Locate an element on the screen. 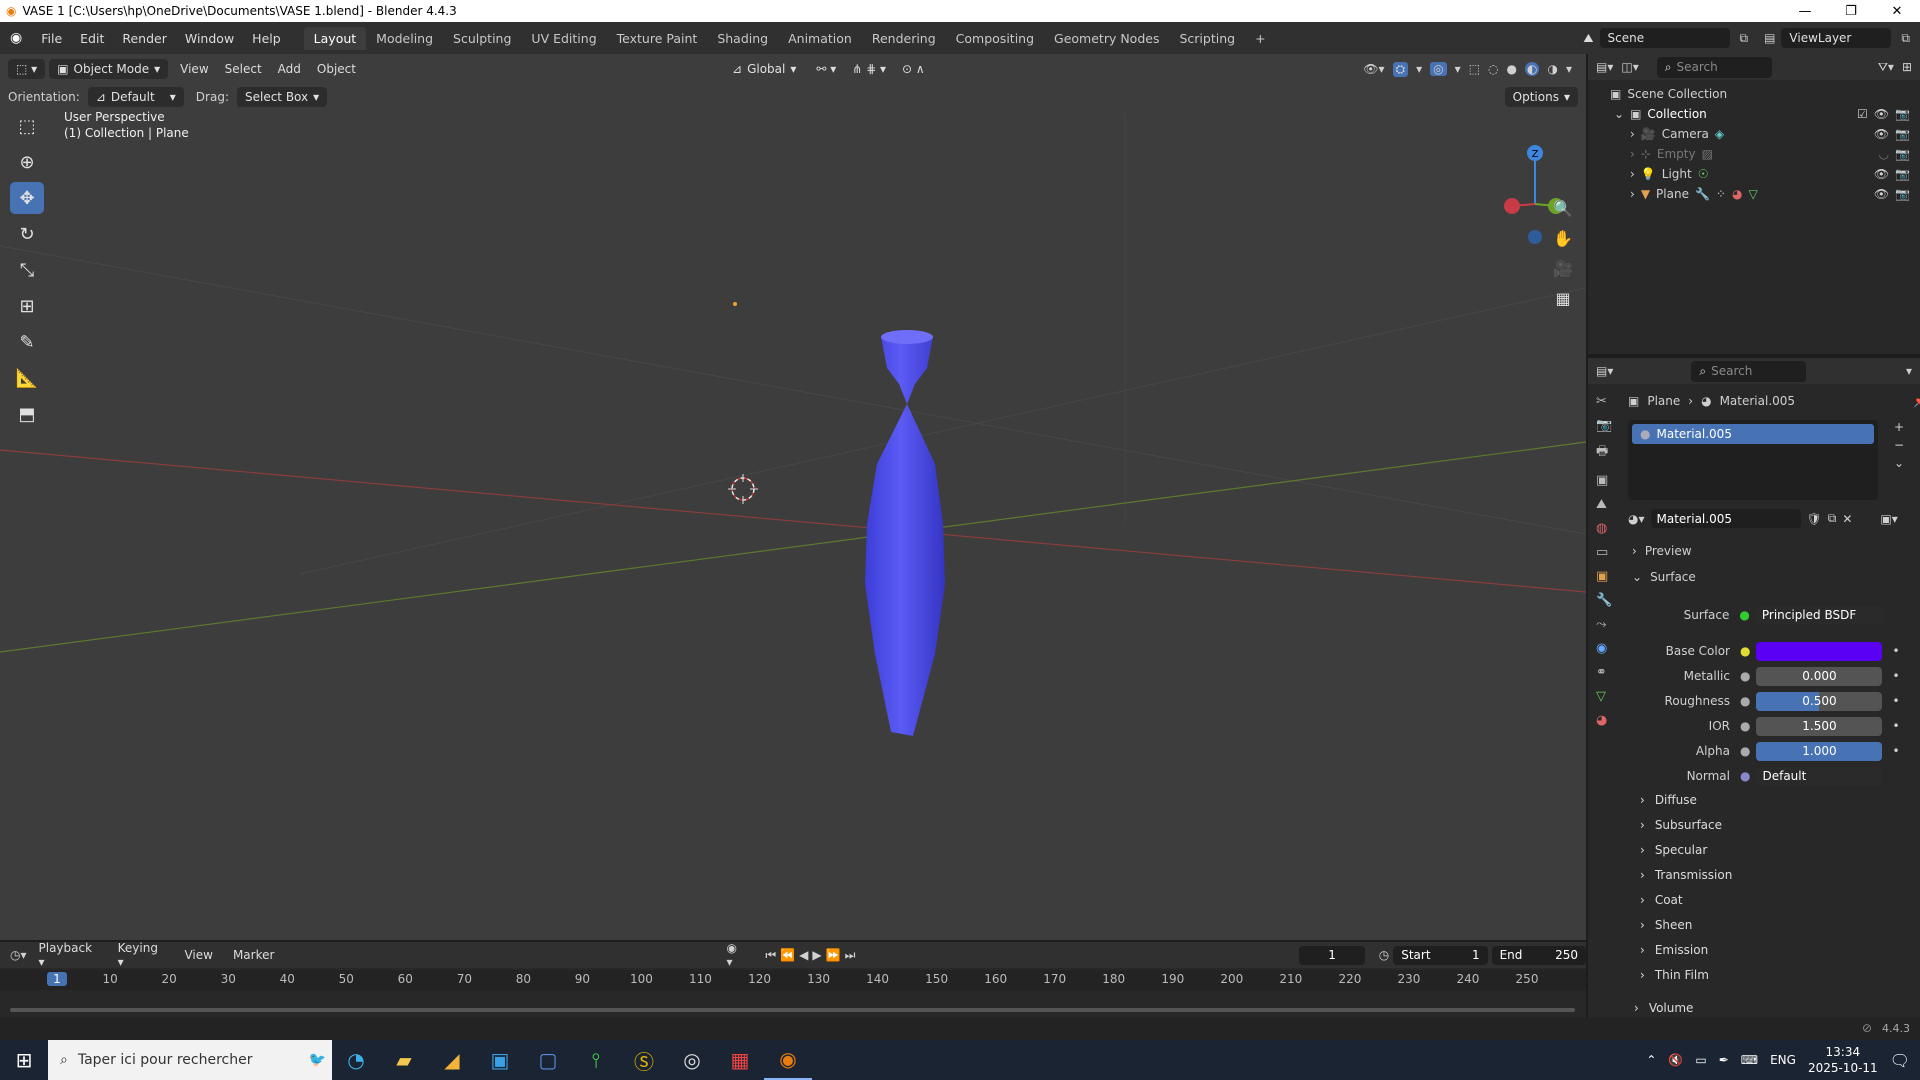  measure-icon: 📐 is located at coordinates (27, 378).